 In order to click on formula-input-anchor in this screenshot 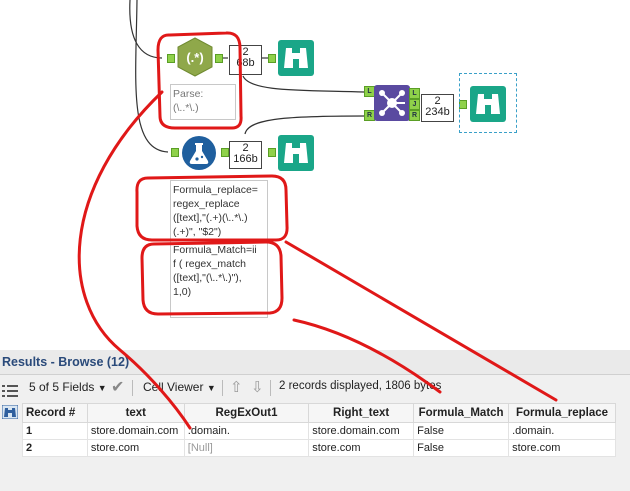, I will do `click(175, 152)`.